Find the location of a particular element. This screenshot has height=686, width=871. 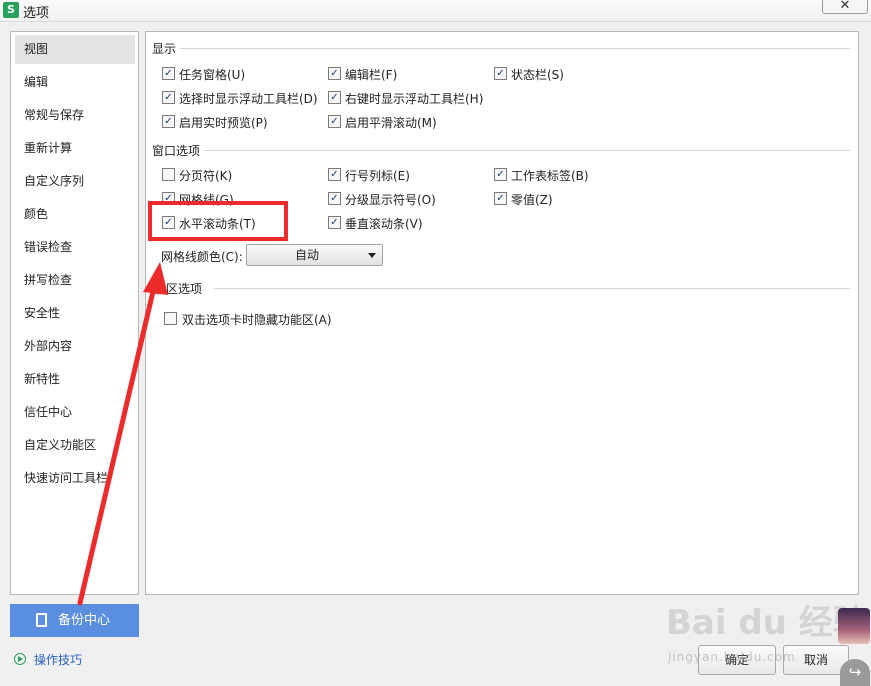

chevron-down-icon is located at coordinates (372, 255).